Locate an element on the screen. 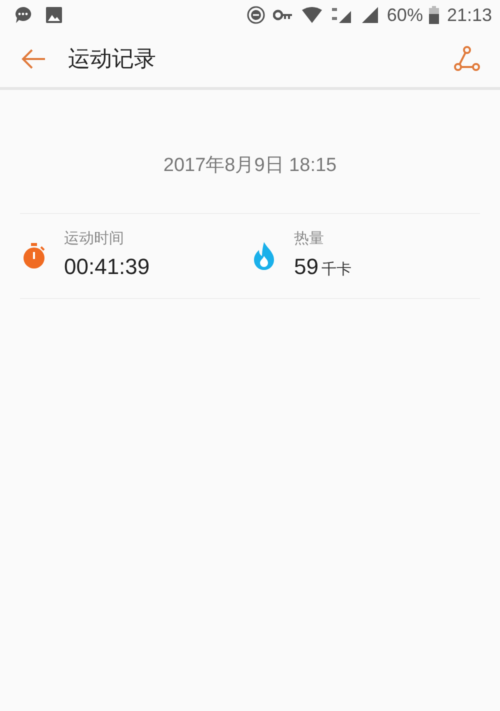 This screenshot has height=711, width=500. stat-value: 59 is located at coordinates (306, 267).